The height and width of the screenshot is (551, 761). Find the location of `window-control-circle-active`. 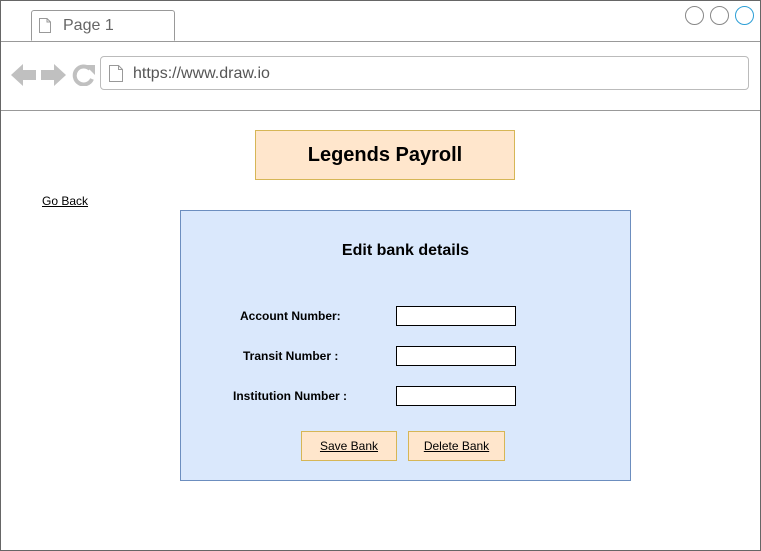

window-control-circle-active is located at coordinates (744, 15).